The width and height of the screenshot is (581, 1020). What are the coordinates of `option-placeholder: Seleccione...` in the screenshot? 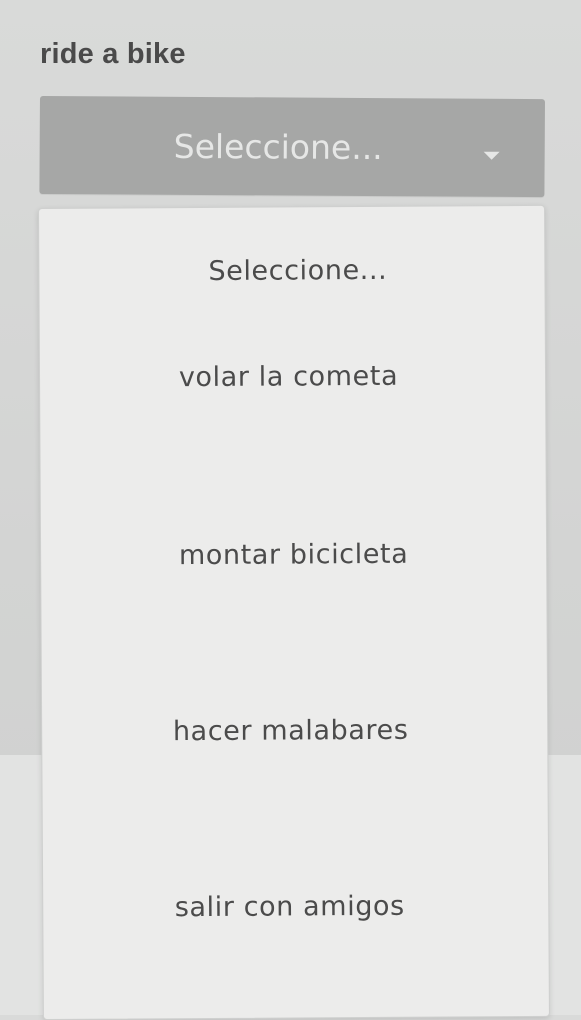 It's located at (297, 271).